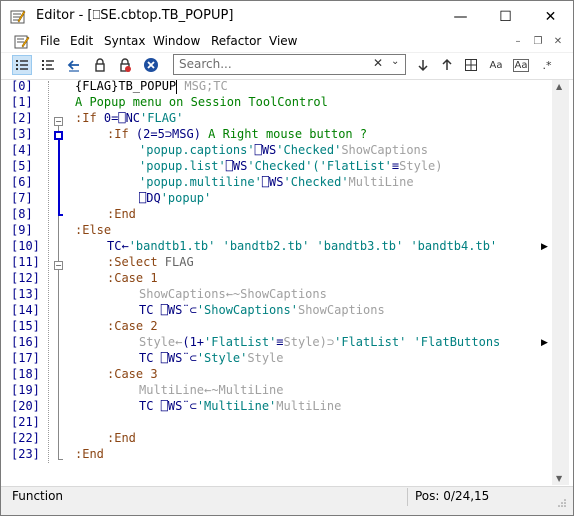 The image size is (574, 516). I want to click on list-alt-icon, so click(48, 65).